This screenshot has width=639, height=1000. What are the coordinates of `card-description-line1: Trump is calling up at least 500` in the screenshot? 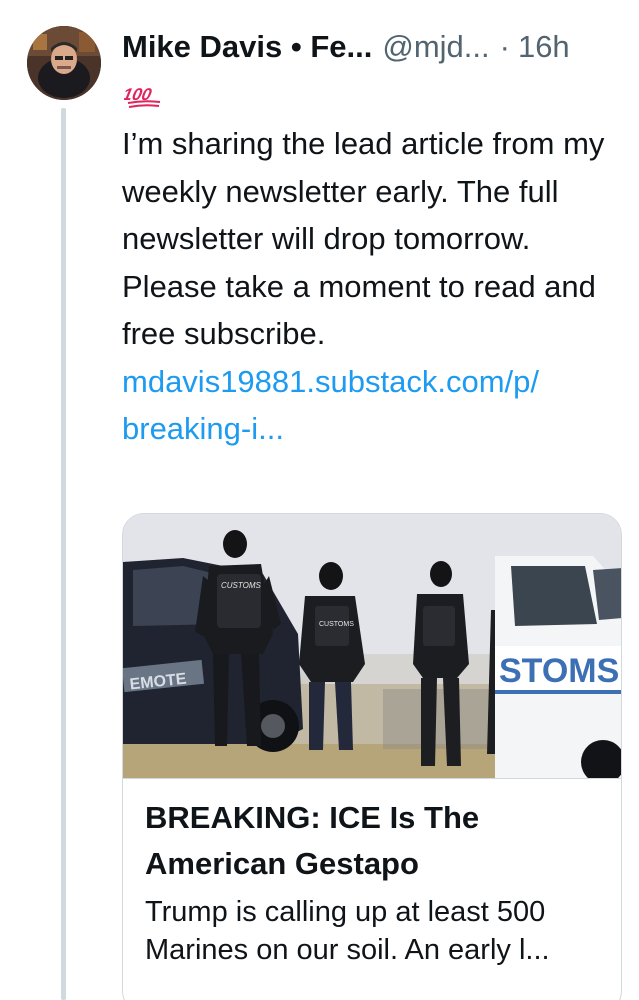 It's located at (345, 912).